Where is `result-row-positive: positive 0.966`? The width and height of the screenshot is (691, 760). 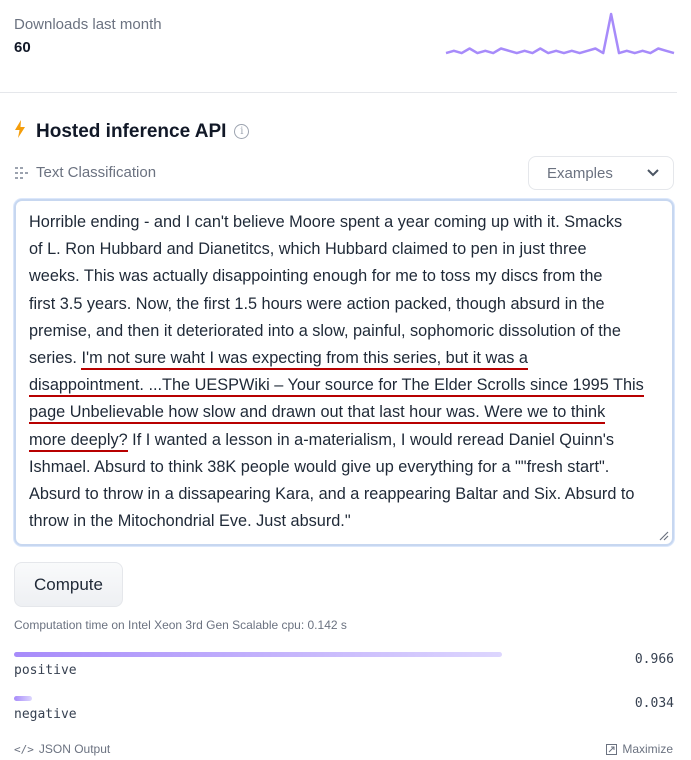 result-row-positive: positive 0.966 is located at coordinates (345, 665).